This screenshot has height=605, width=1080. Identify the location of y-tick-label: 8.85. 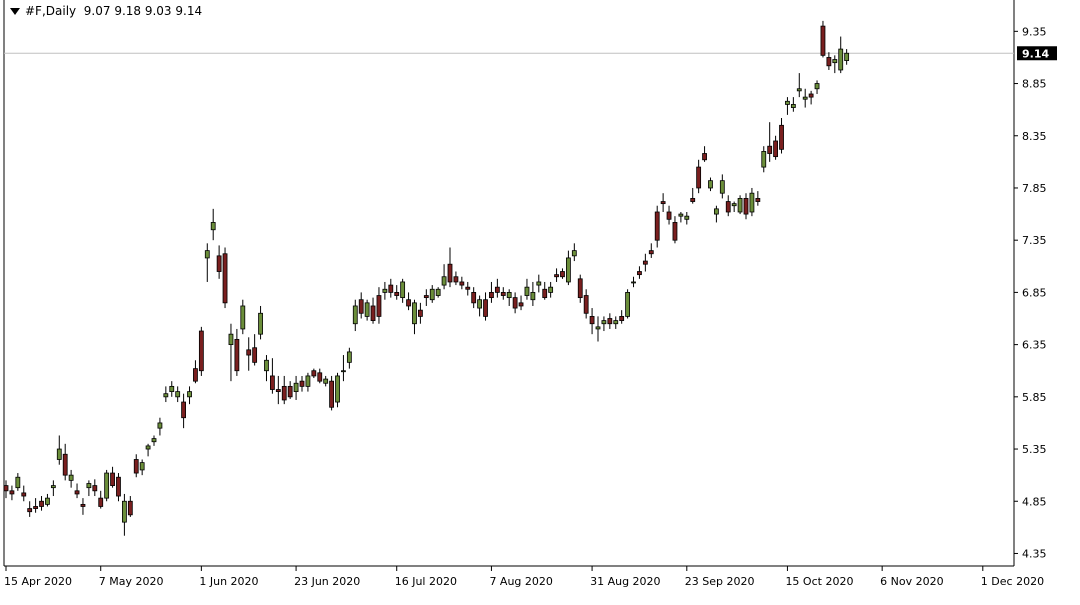
(1034, 84).